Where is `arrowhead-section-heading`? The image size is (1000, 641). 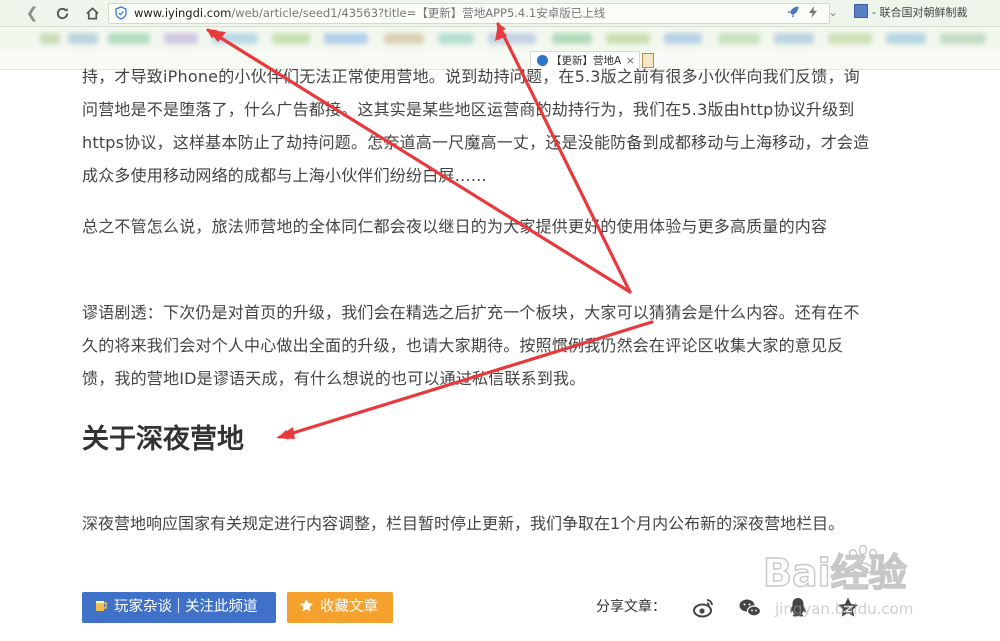
arrowhead-section-heading is located at coordinates (285, 433).